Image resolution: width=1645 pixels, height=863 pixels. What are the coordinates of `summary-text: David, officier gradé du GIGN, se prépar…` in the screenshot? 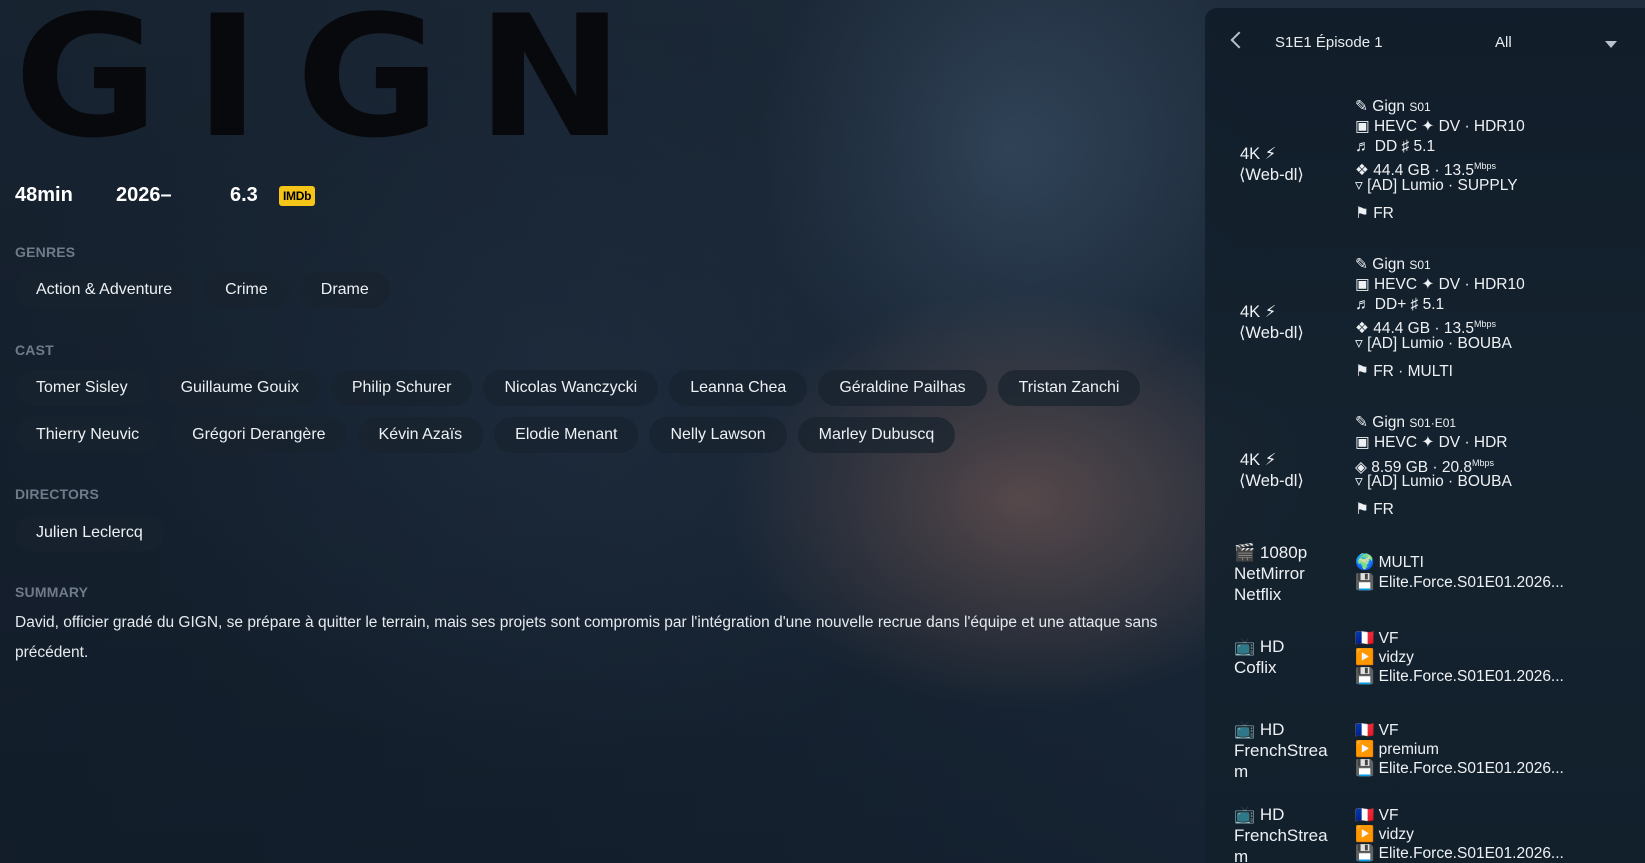 It's located at (586, 637).